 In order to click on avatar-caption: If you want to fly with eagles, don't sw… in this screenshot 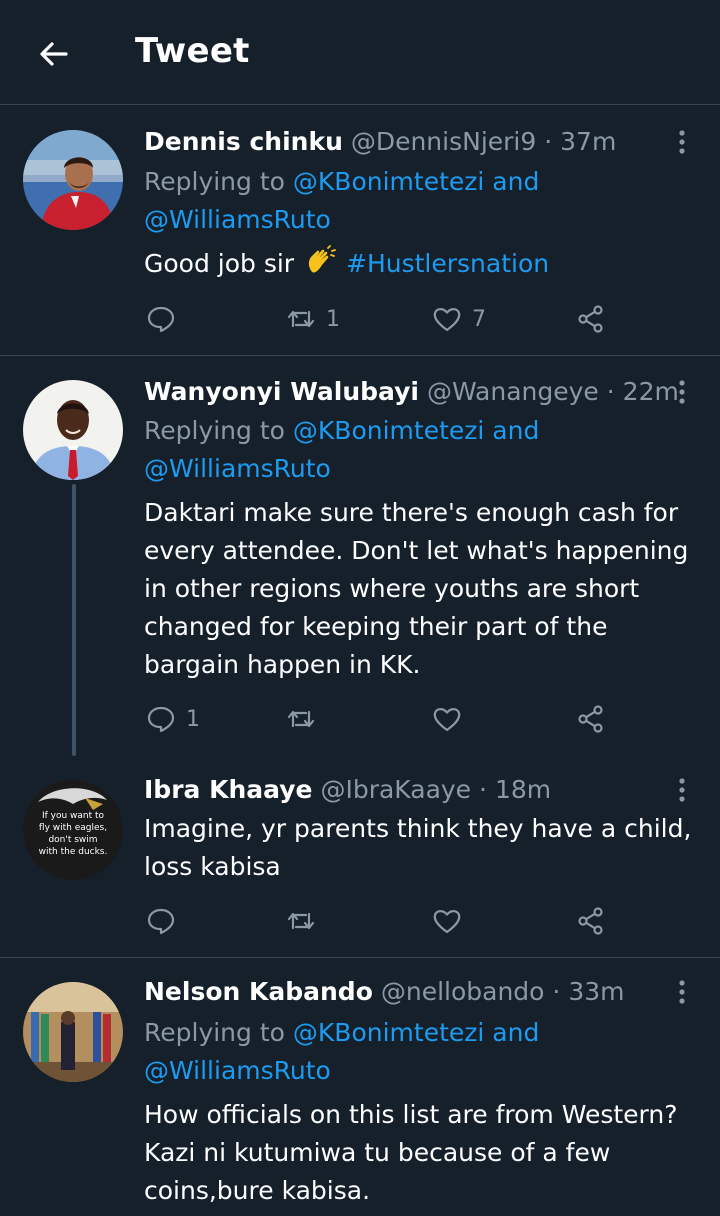, I will do `click(73, 834)`.